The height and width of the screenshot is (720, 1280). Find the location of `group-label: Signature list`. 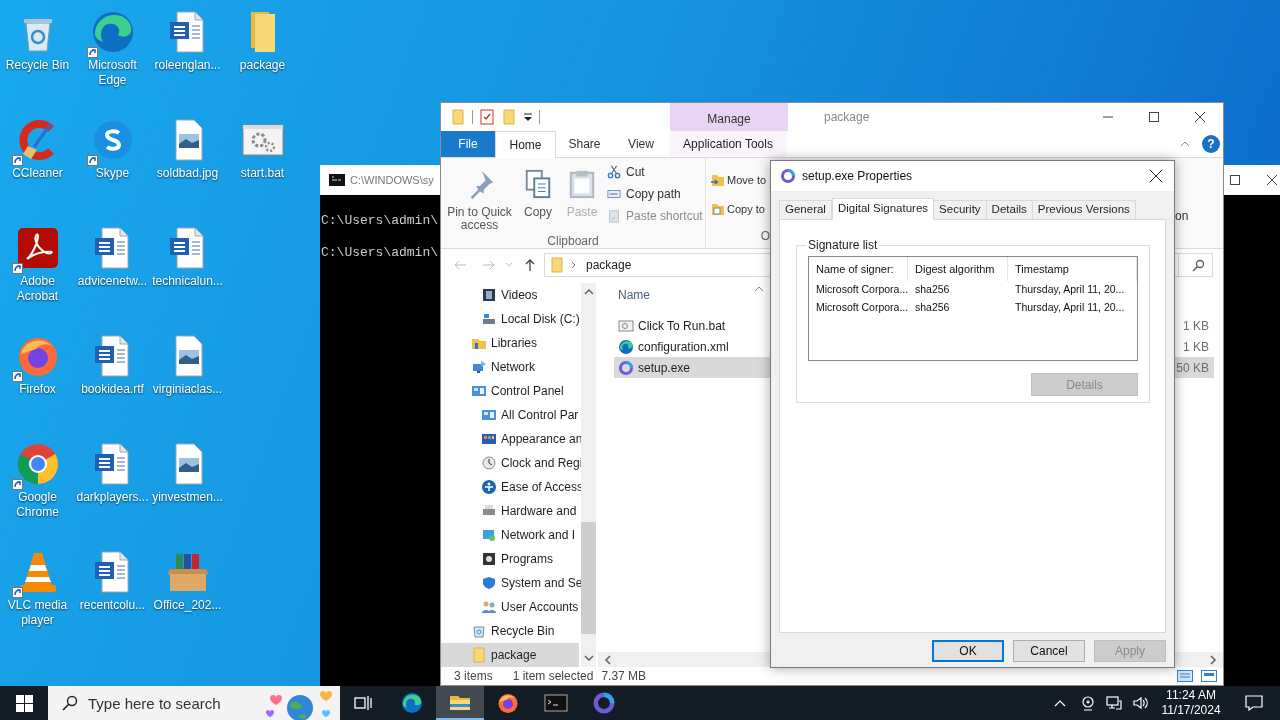

group-label: Signature list is located at coordinates (843, 245).